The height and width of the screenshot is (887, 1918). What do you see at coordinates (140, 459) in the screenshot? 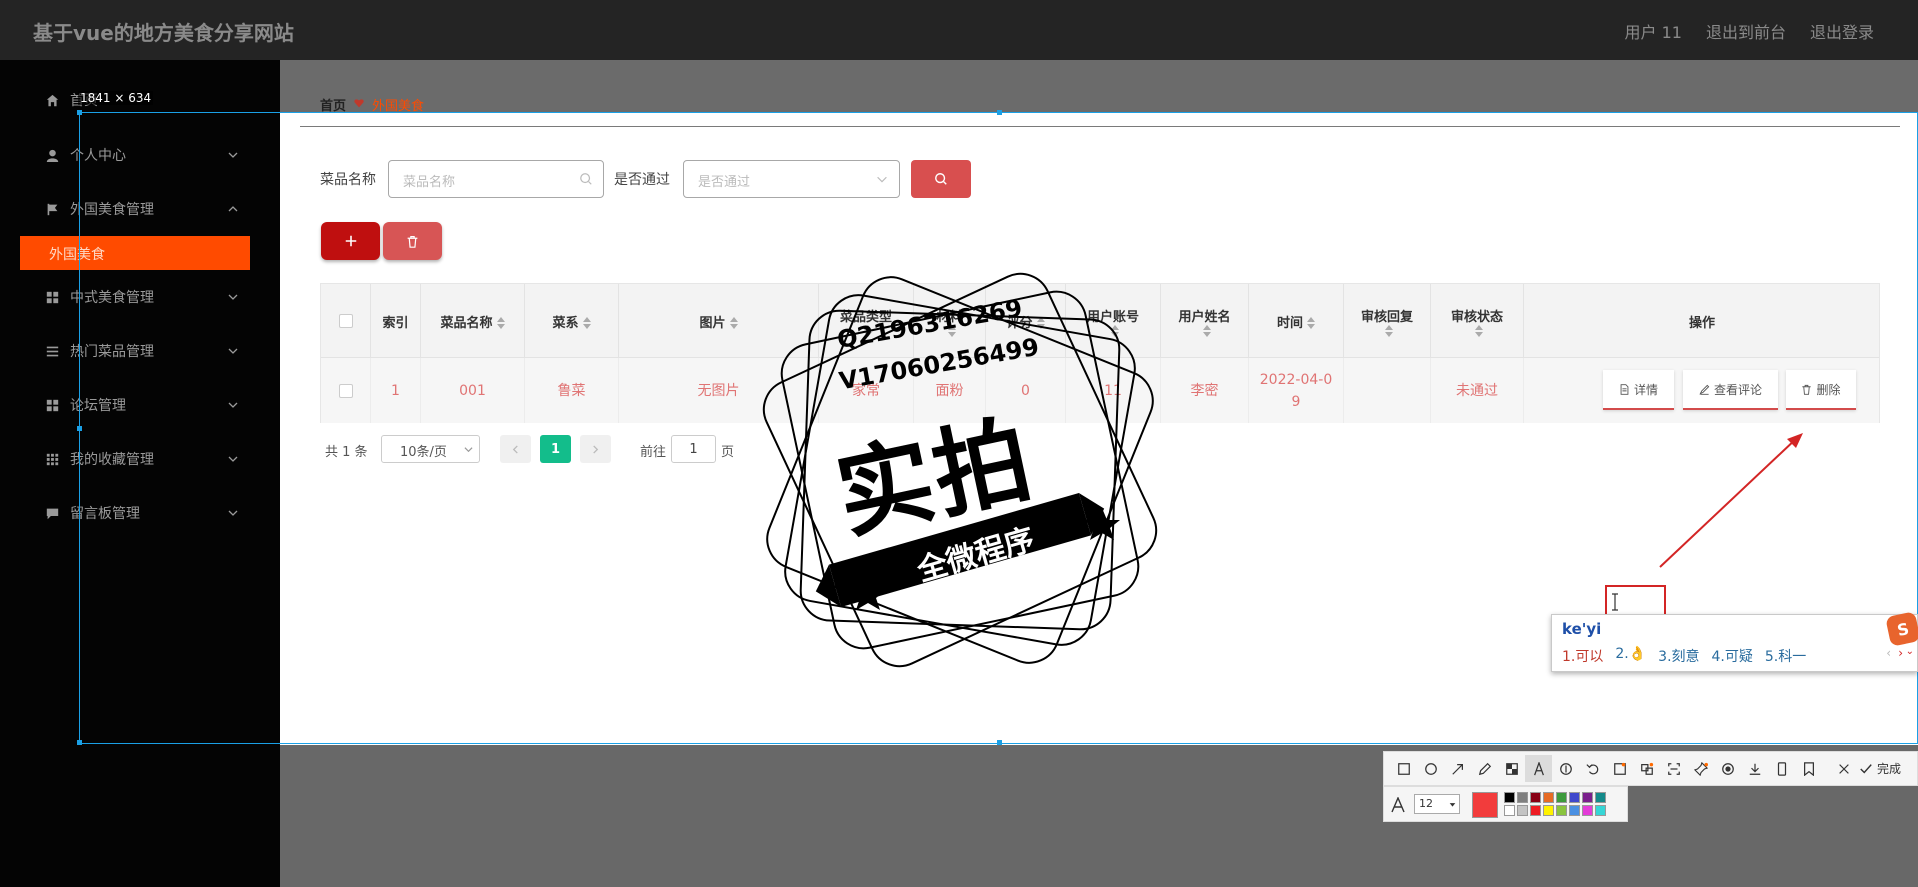
I see `sidebar-item-favorites: 我的收藏管理` at bounding box center [140, 459].